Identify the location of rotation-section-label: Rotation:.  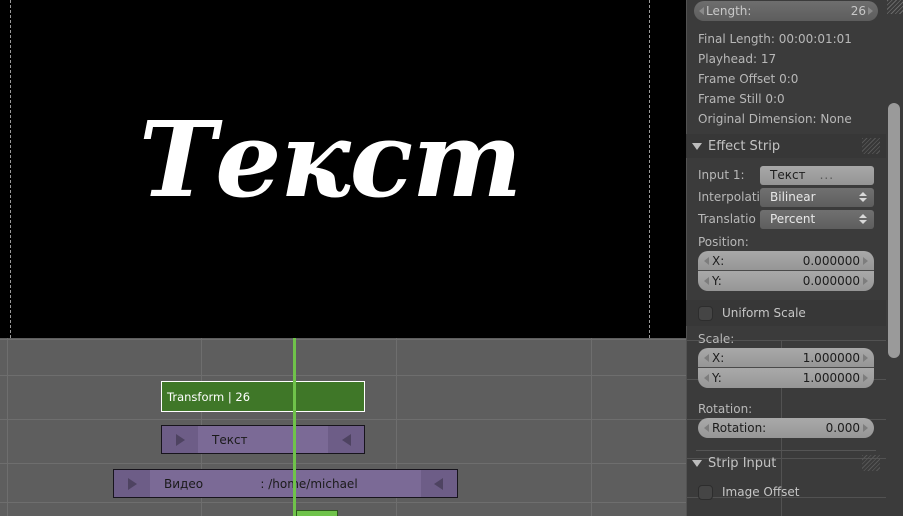
(725, 409).